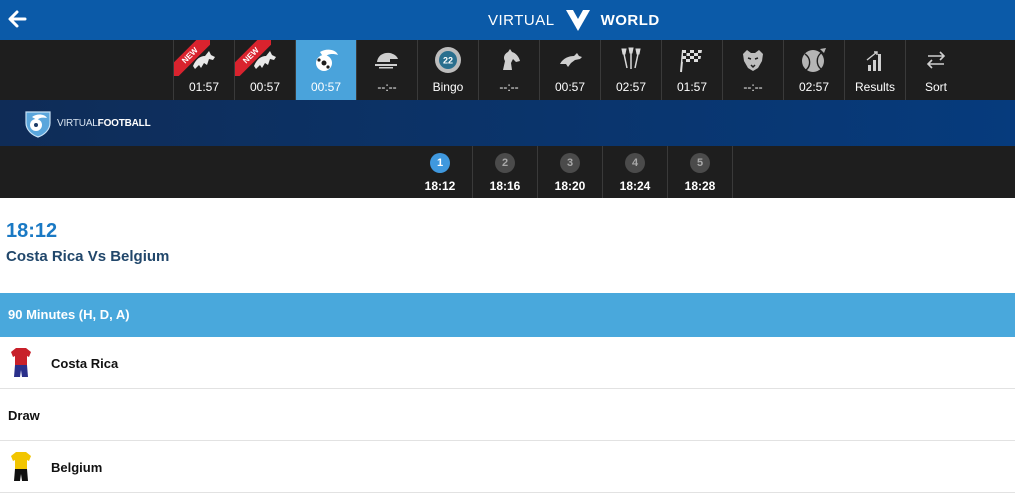  I want to click on greyhound-icon, so click(571, 60).